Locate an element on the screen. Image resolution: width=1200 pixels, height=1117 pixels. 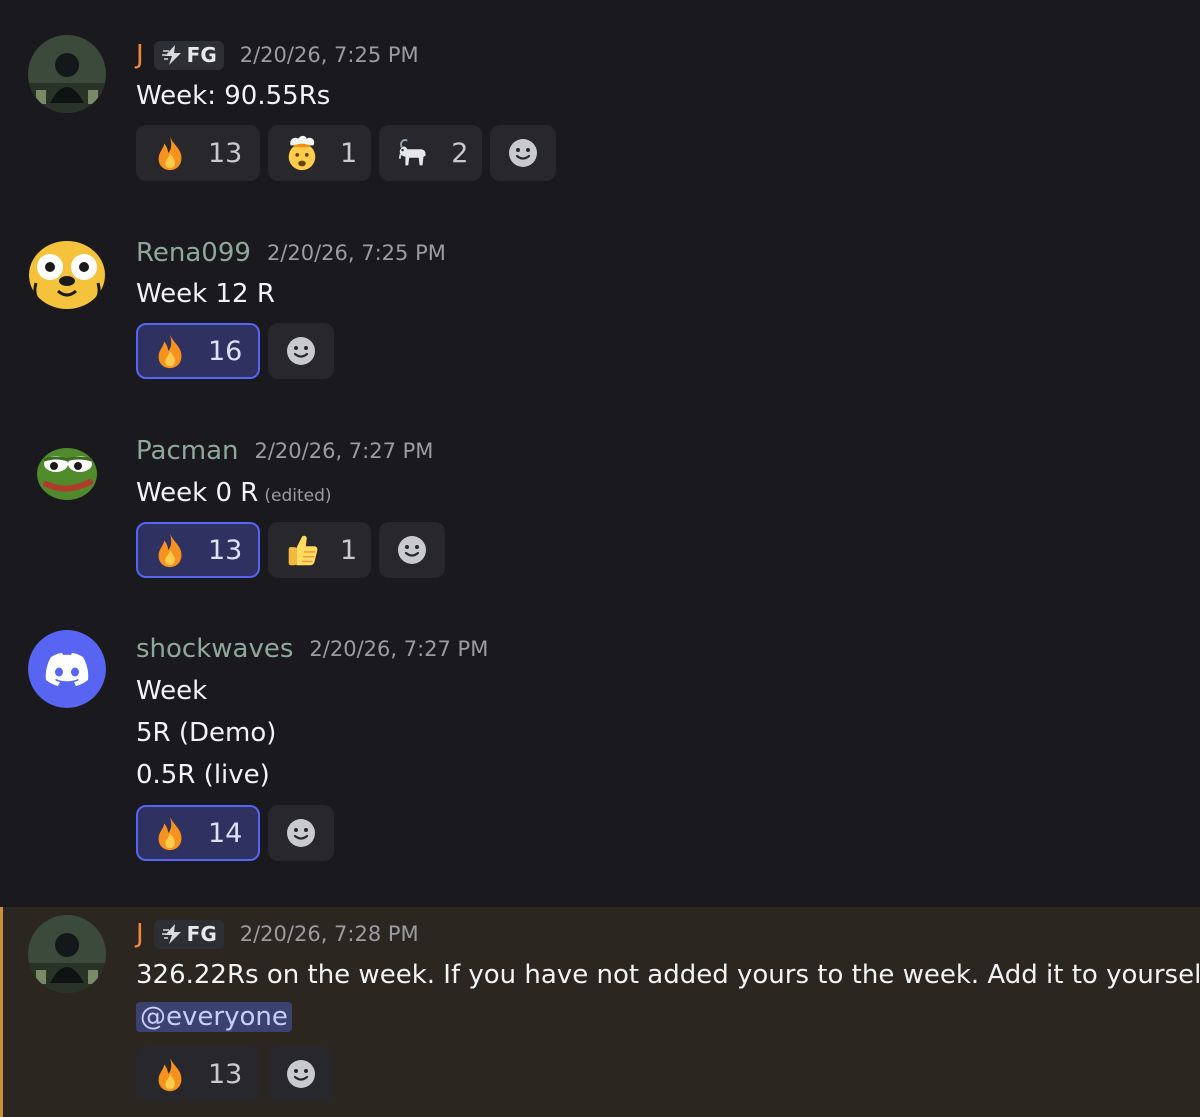
reaction-fire: 16 is located at coordinates (198, 351).